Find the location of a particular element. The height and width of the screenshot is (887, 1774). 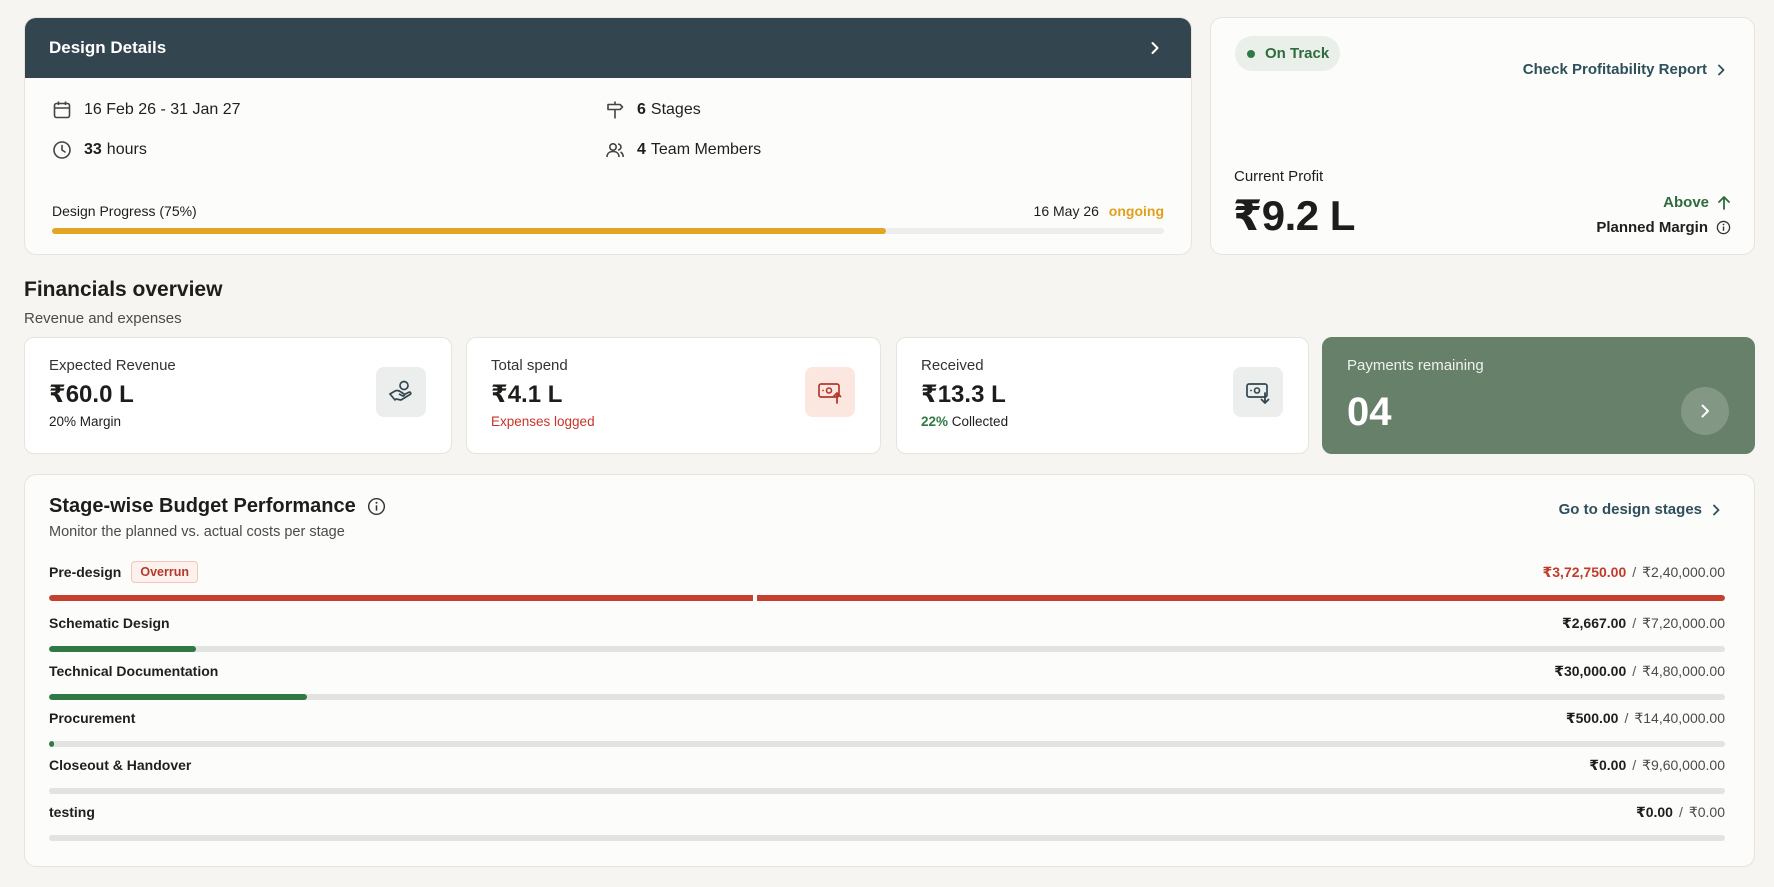

stage-name: testing is located at coordinates (72, 812).